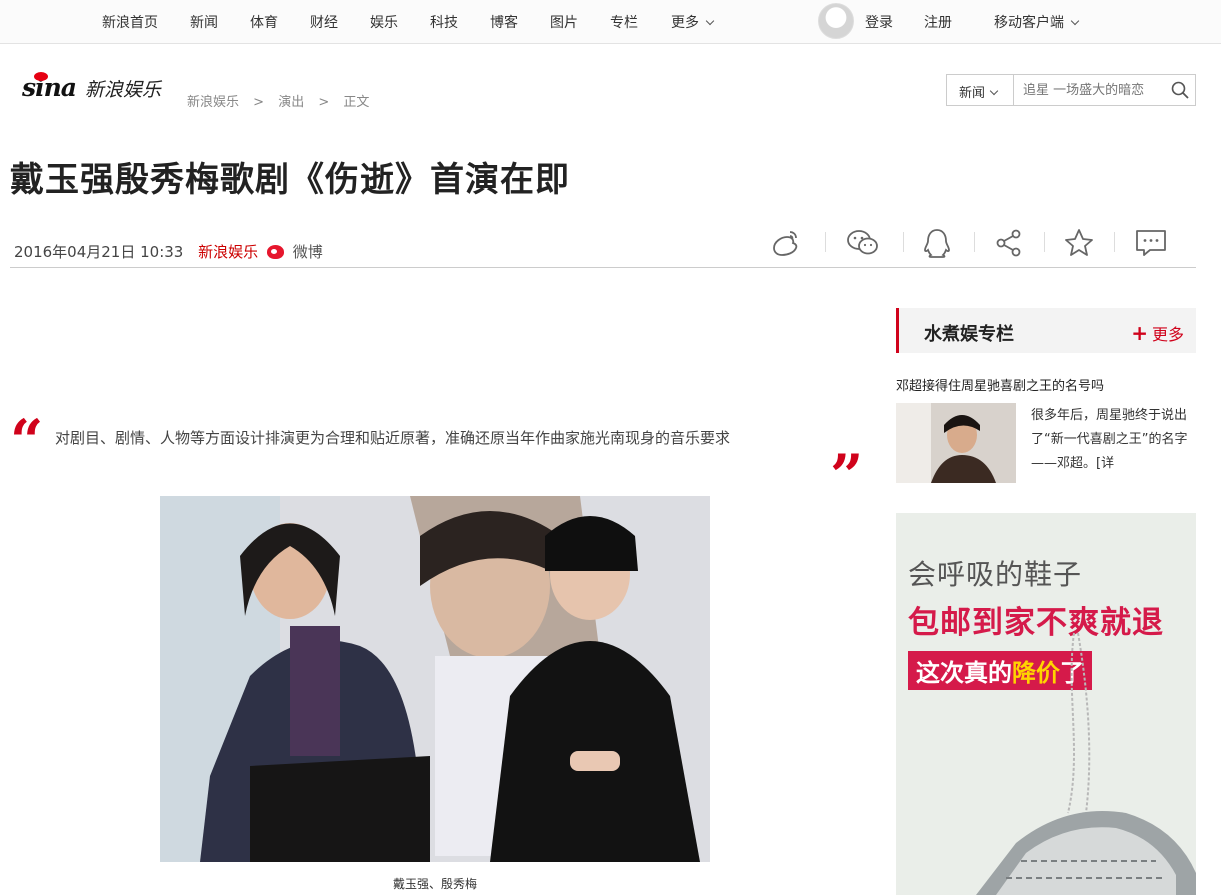  What do you see at coordinates (444, 22) in the screenshot?
I see `nav-tech: 科技` at bounding box center [444, 22].